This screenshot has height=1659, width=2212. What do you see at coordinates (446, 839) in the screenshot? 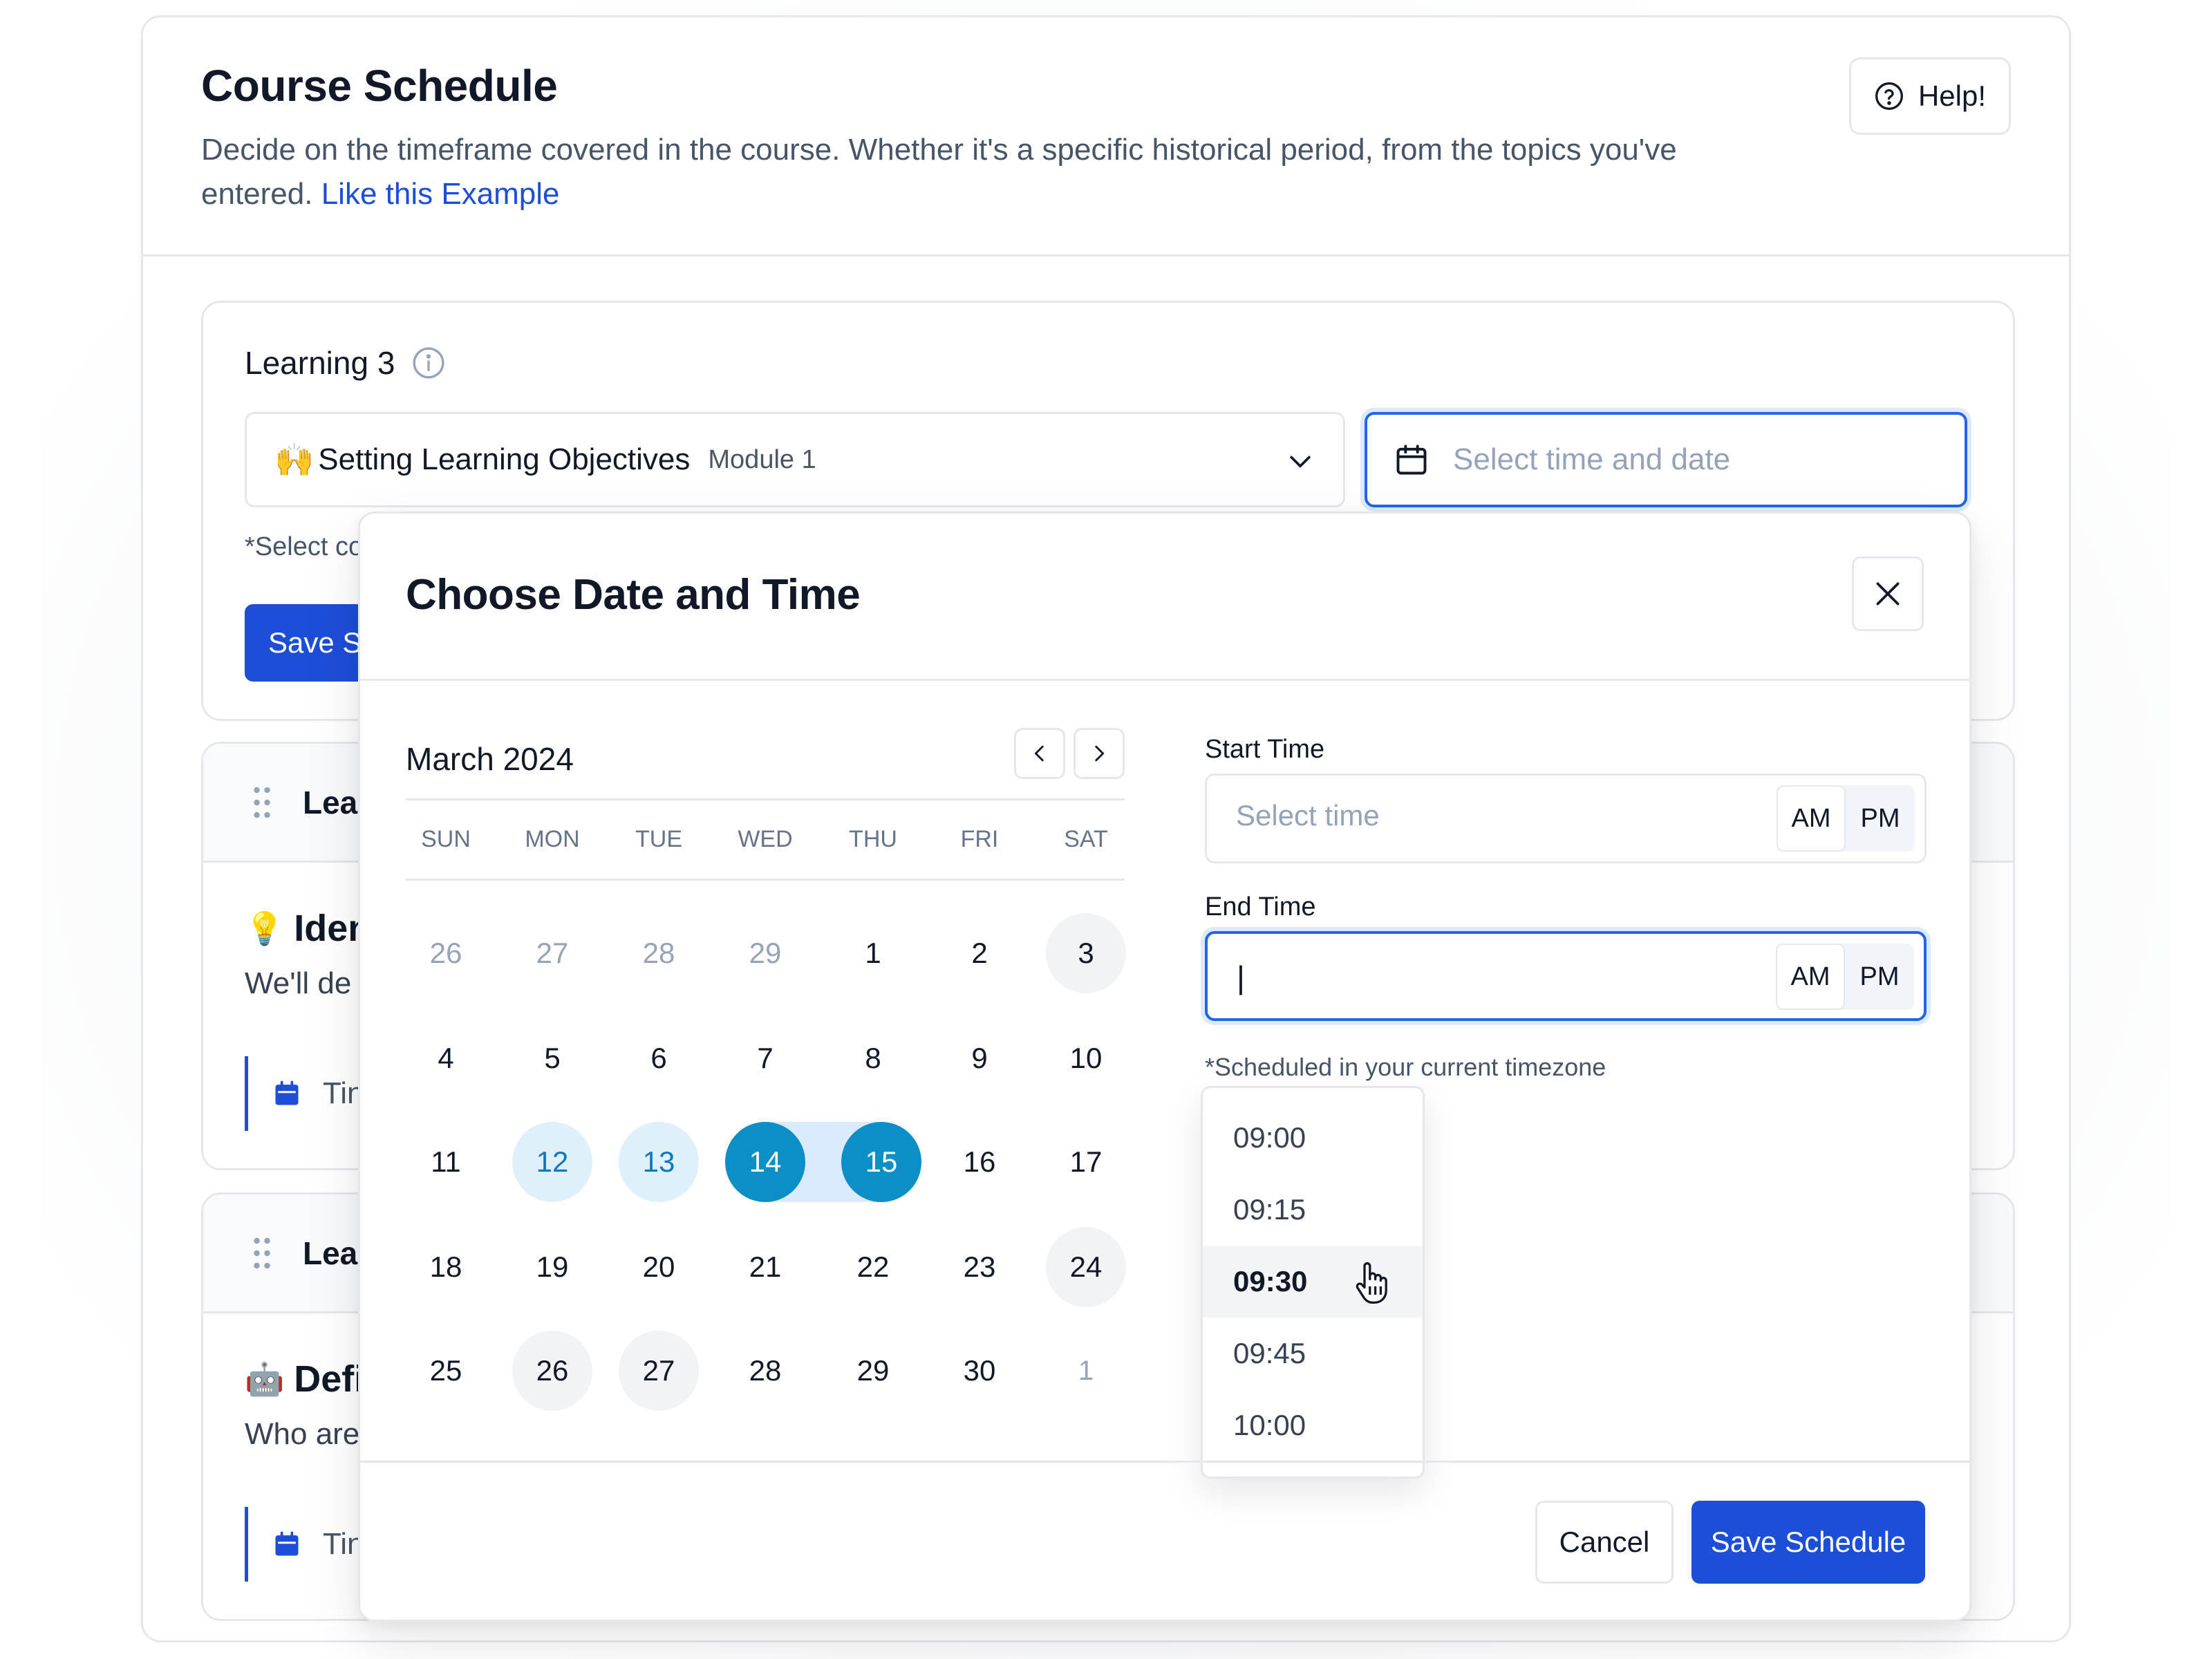
I see `weekday-label: SUN` at bounding box center [446, 839].